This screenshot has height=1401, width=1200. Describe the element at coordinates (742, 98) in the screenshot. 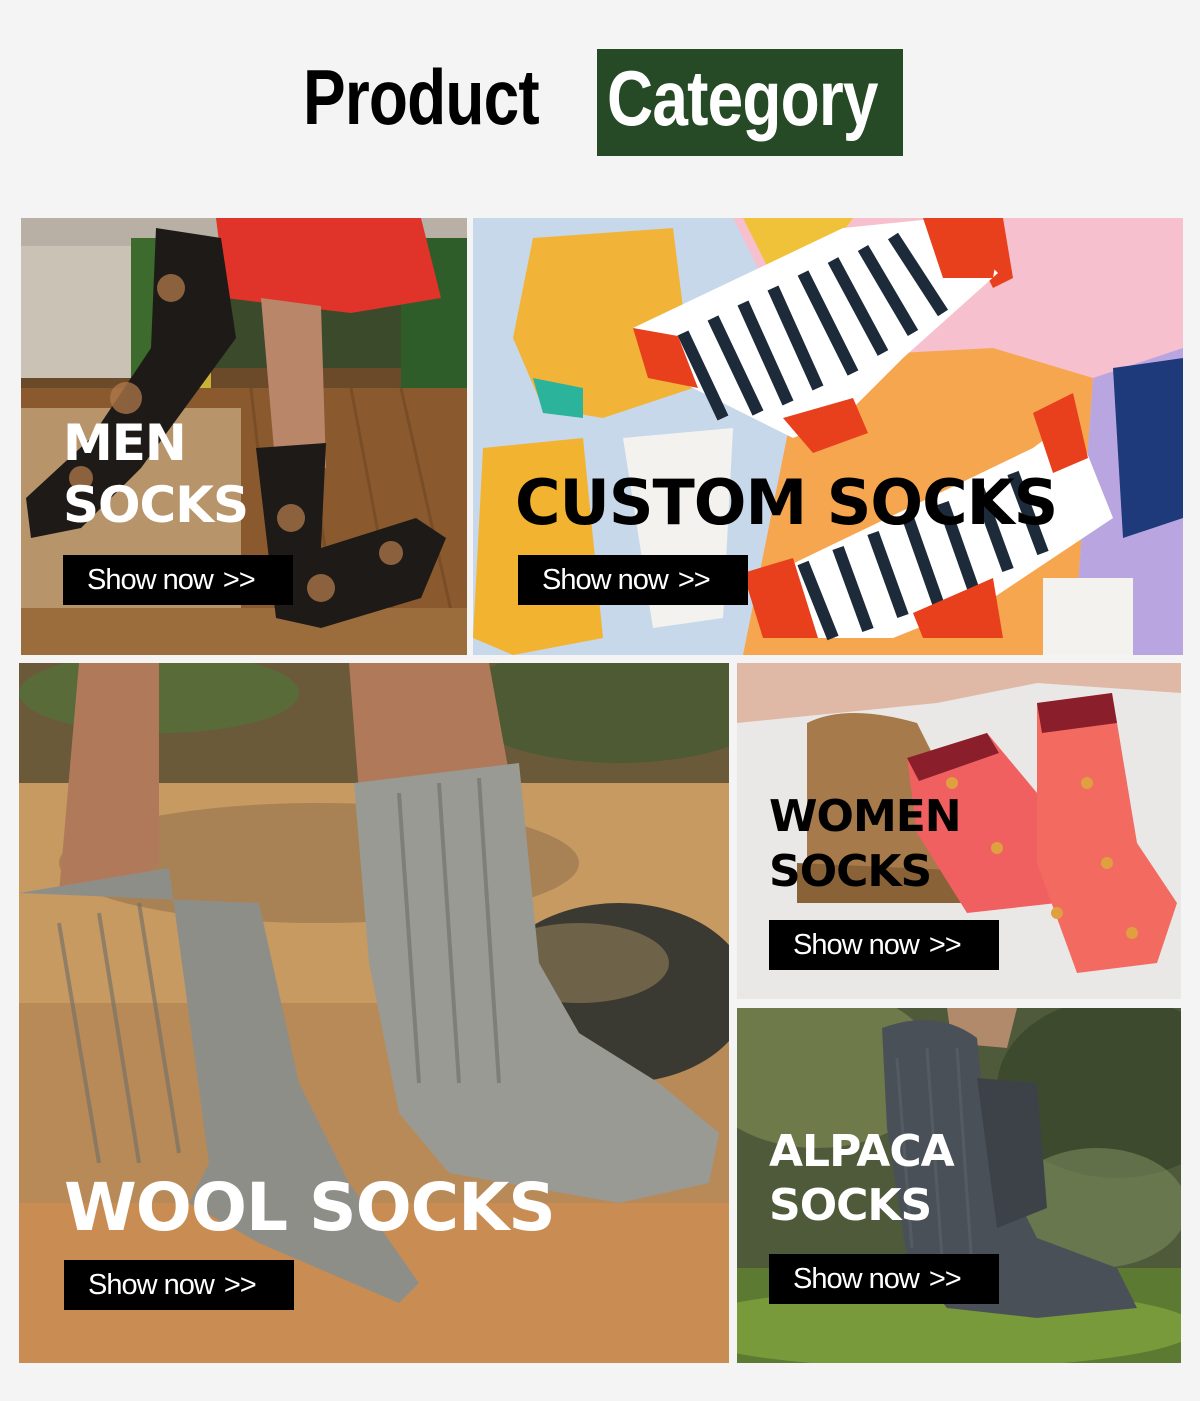

I see `title-category: Category` at that location.